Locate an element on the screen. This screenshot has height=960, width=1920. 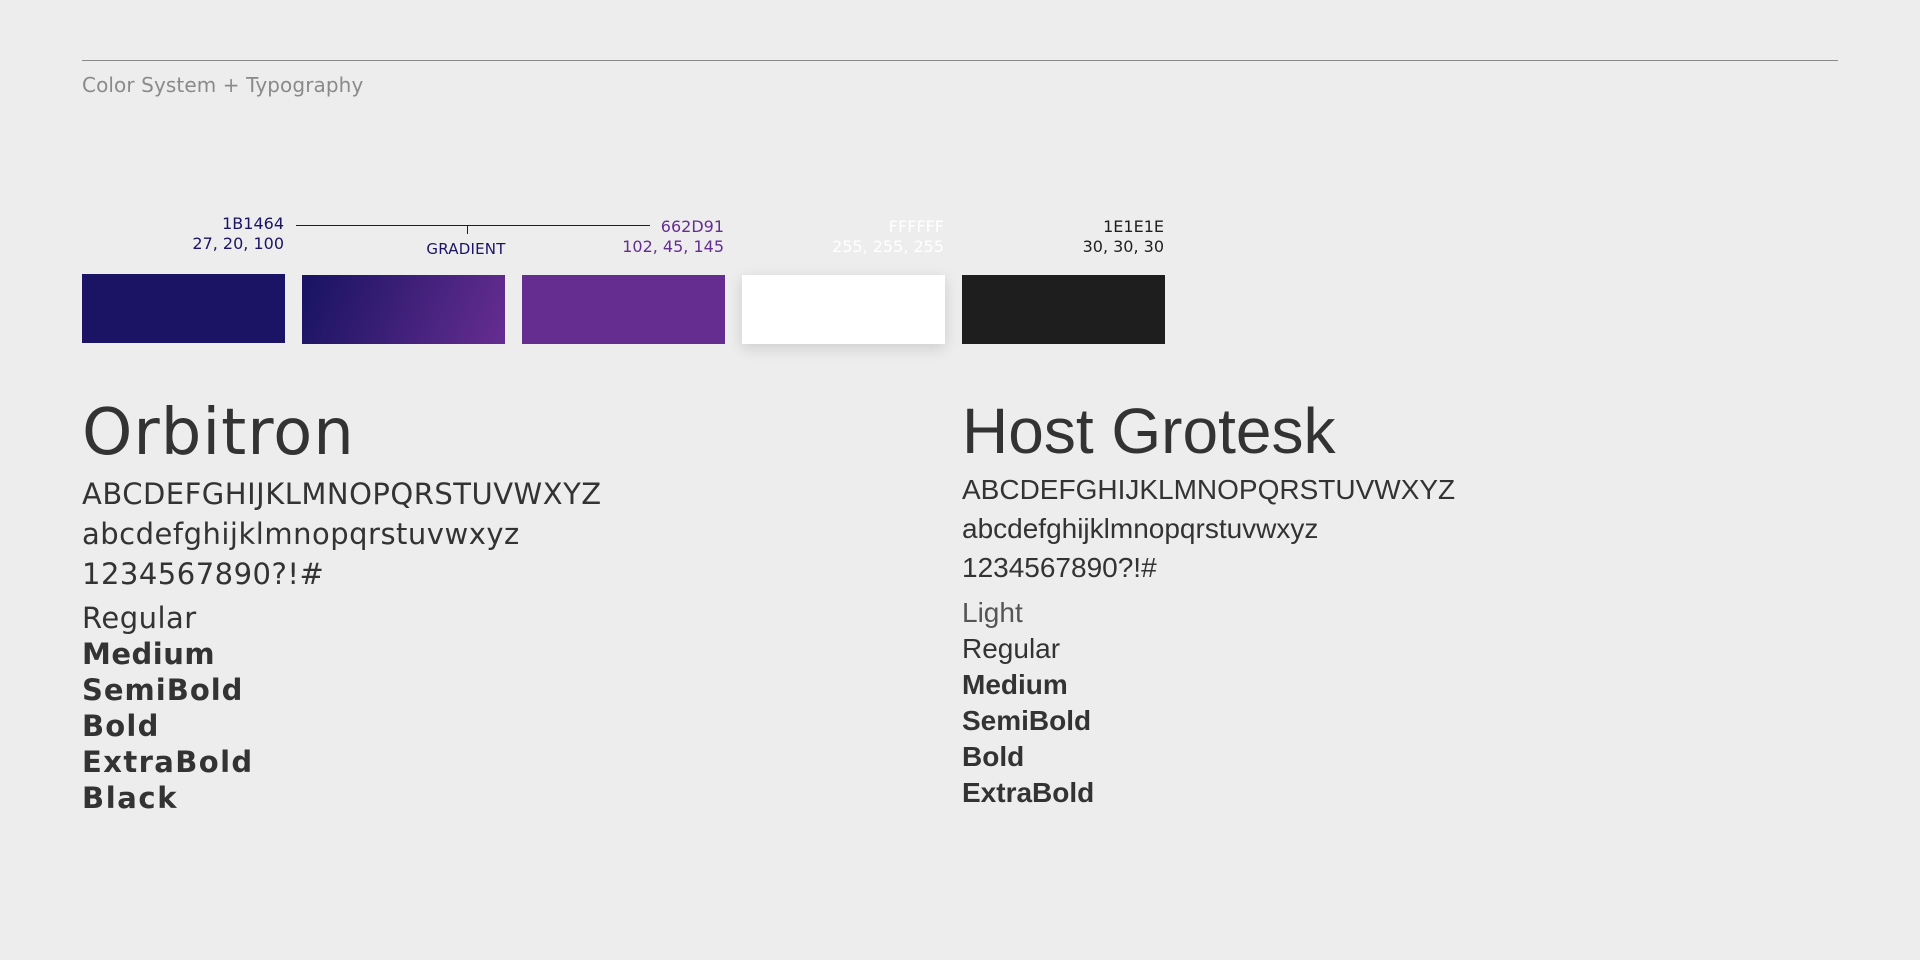
swatch-label-white: FFFFFF 255, 255, 255 is located at coordinates (843, 237).